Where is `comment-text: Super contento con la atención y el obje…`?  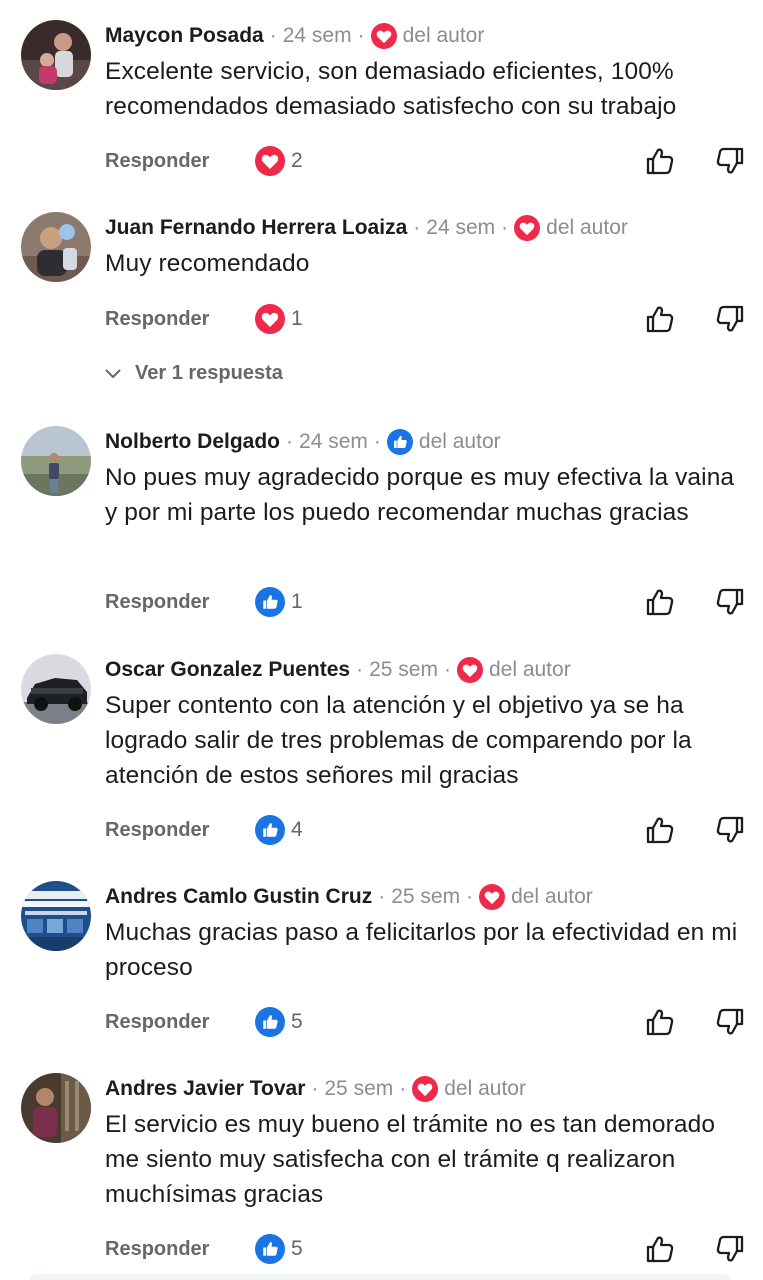 comment-text: Super contento con la atención y el obje… is located at coordinates (398, 740).